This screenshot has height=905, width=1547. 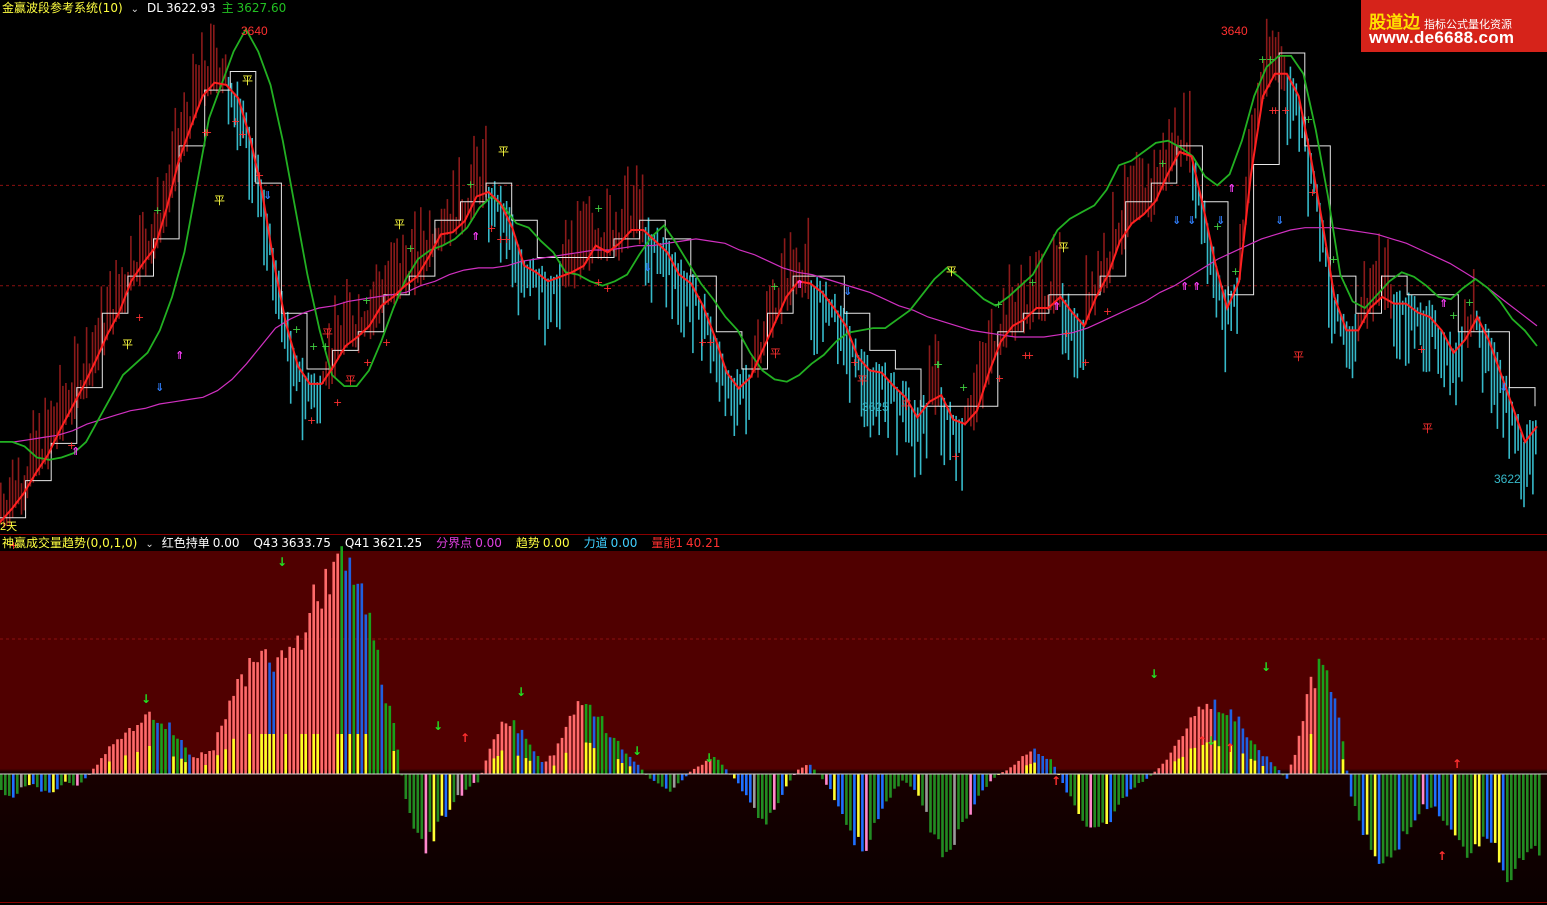 What do you see at coordinates (155, 8) in the screenshot?
I see `dl-label: DL` at bounding box center [155, 8].